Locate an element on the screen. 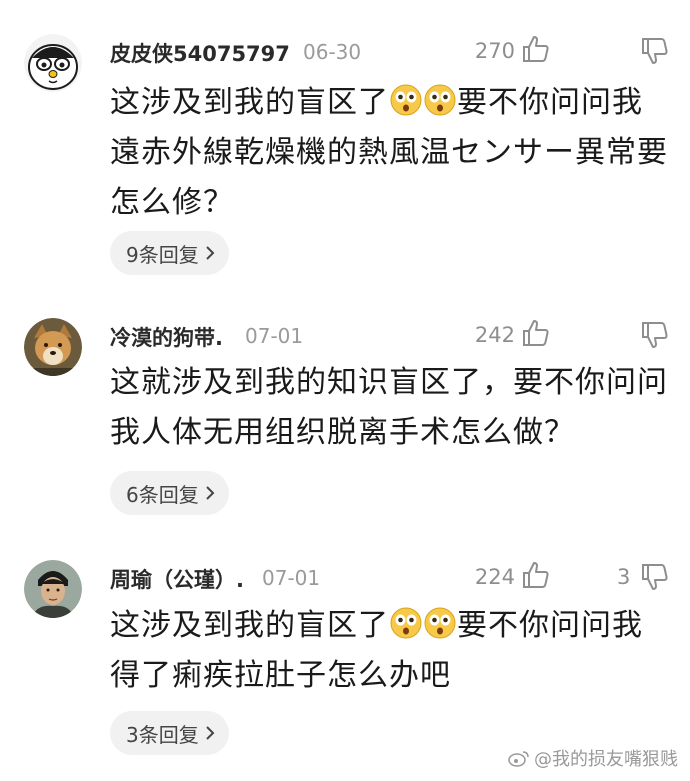 The width and height of the screenshot is (690, 781). username: 冷漠的狗带. is located at coordinates (166, 337).